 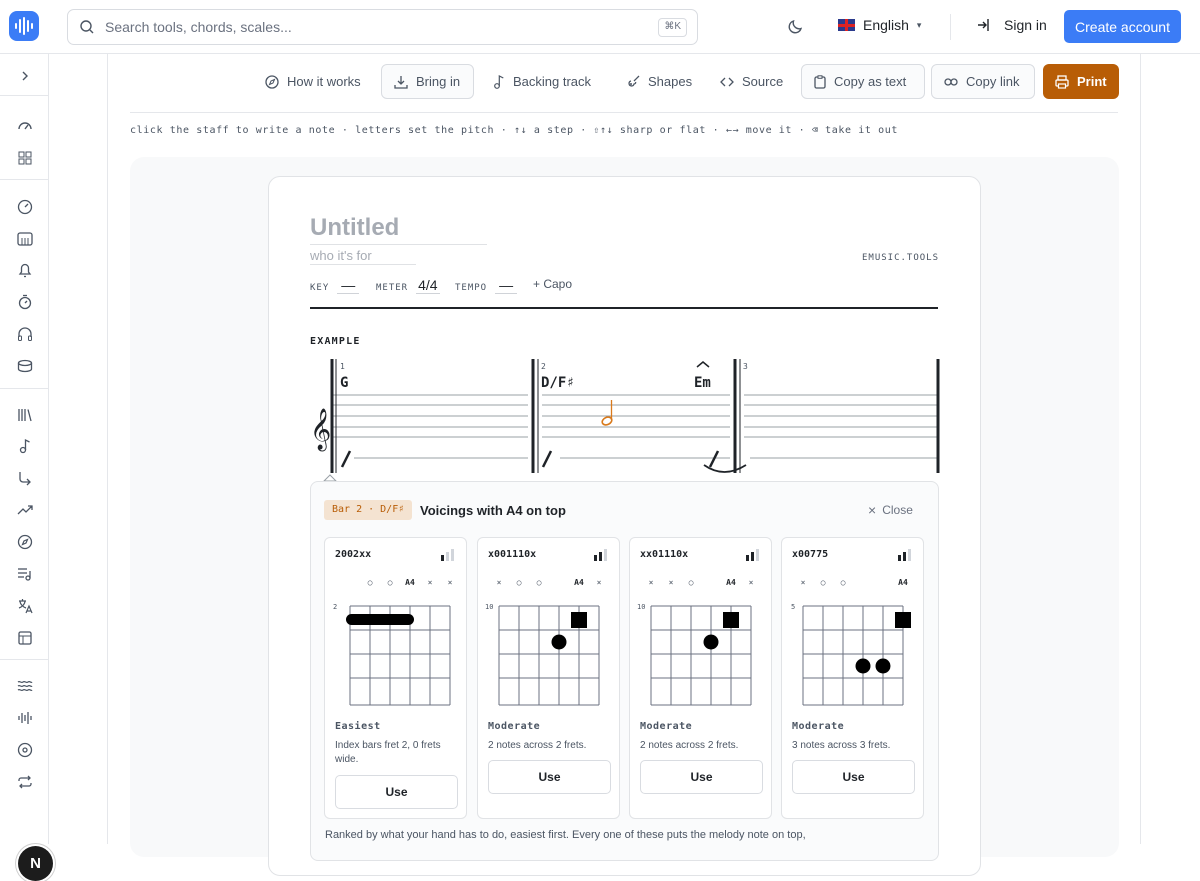 I want to click on tempo-value: —, so click(x=506, y=285).